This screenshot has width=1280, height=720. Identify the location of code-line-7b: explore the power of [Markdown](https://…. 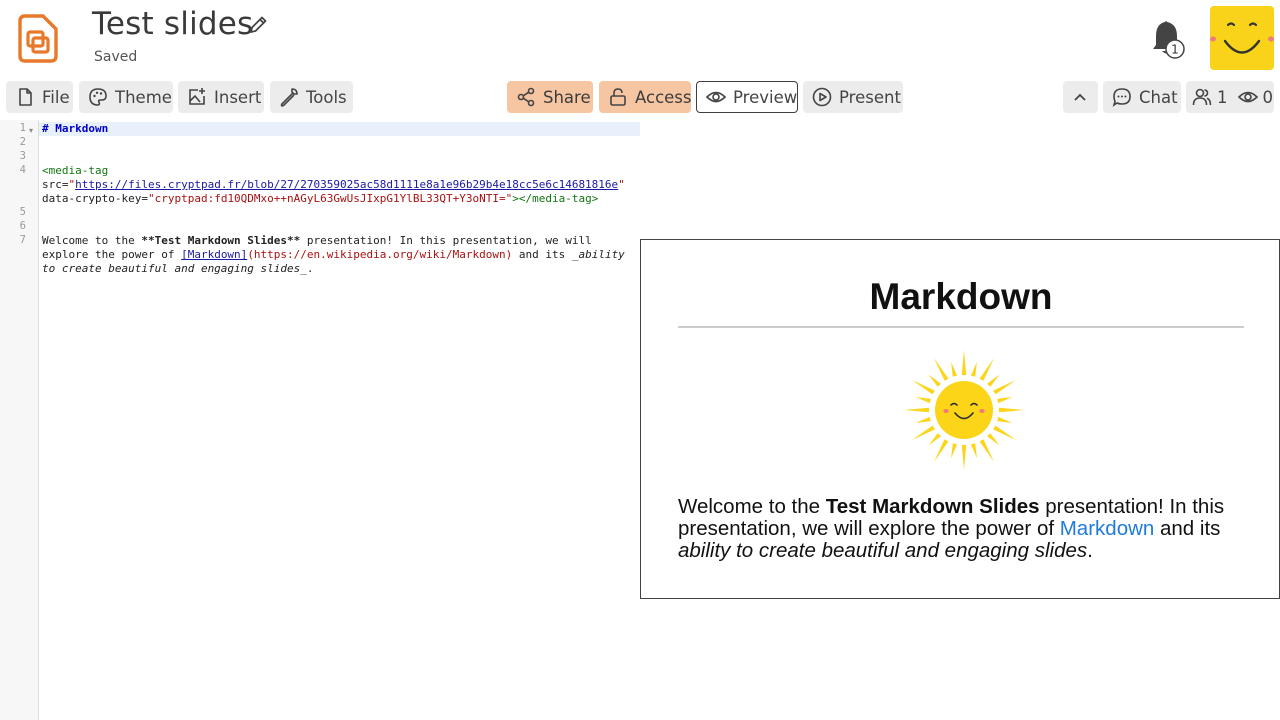
(333, 255).